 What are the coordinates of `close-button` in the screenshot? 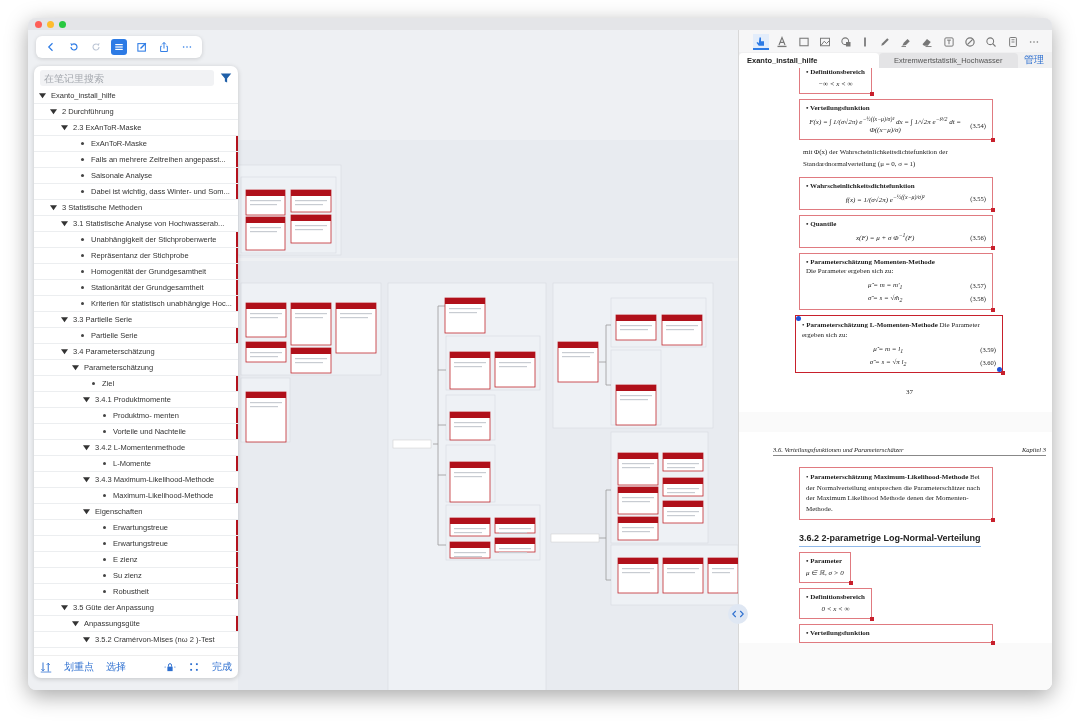 It's located at (38, 24).